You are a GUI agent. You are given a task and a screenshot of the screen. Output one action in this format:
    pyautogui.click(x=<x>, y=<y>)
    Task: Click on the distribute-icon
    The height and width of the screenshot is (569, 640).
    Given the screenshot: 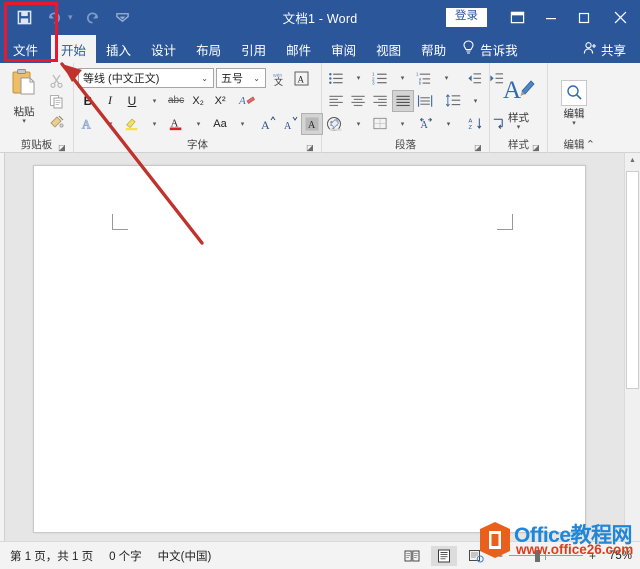 What is the action you would take?
    pyautogui.click(x=425, y=101)
    